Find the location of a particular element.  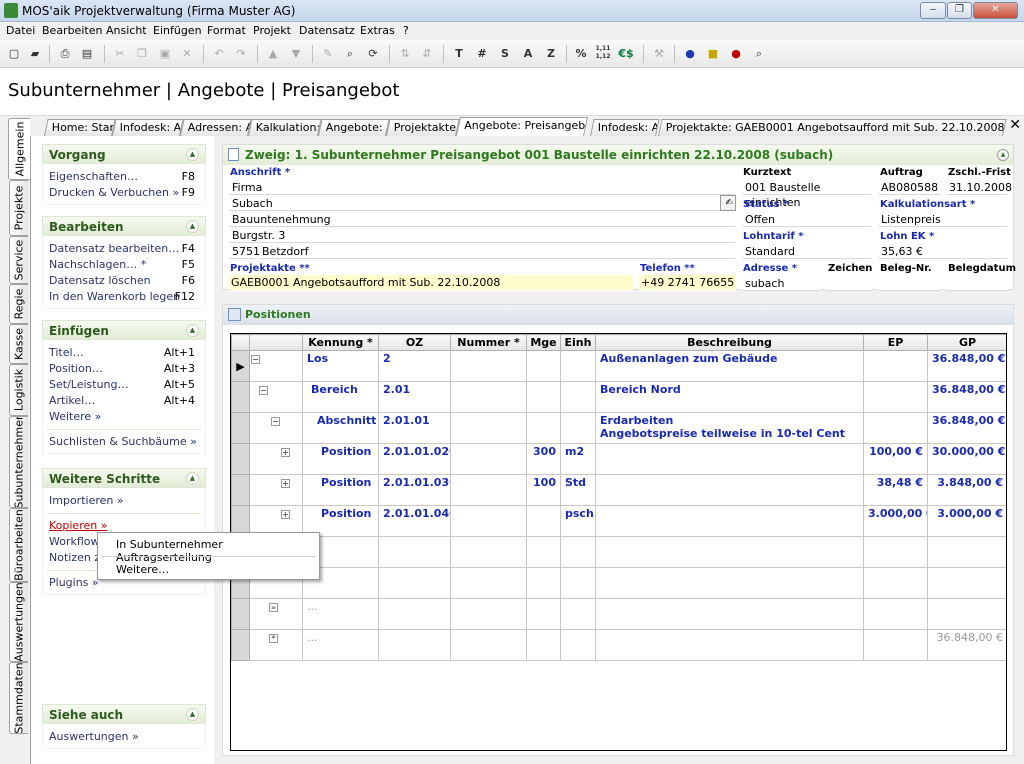

adresse-field: subach is located at coordinates (781, 283).